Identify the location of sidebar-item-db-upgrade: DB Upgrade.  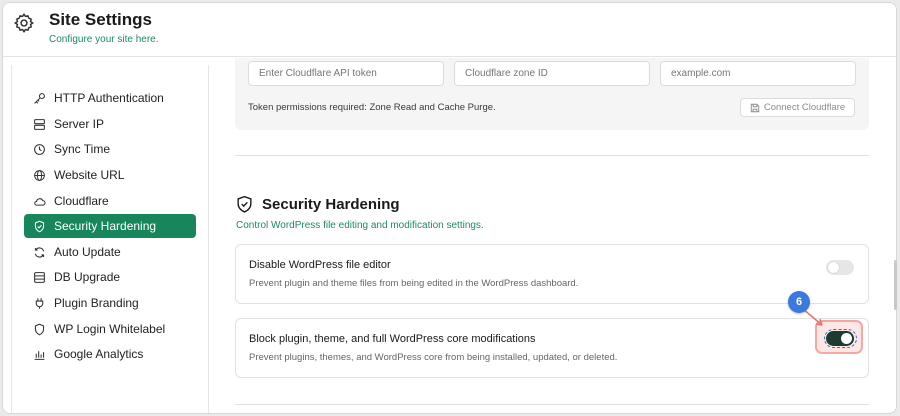
(110, 277).